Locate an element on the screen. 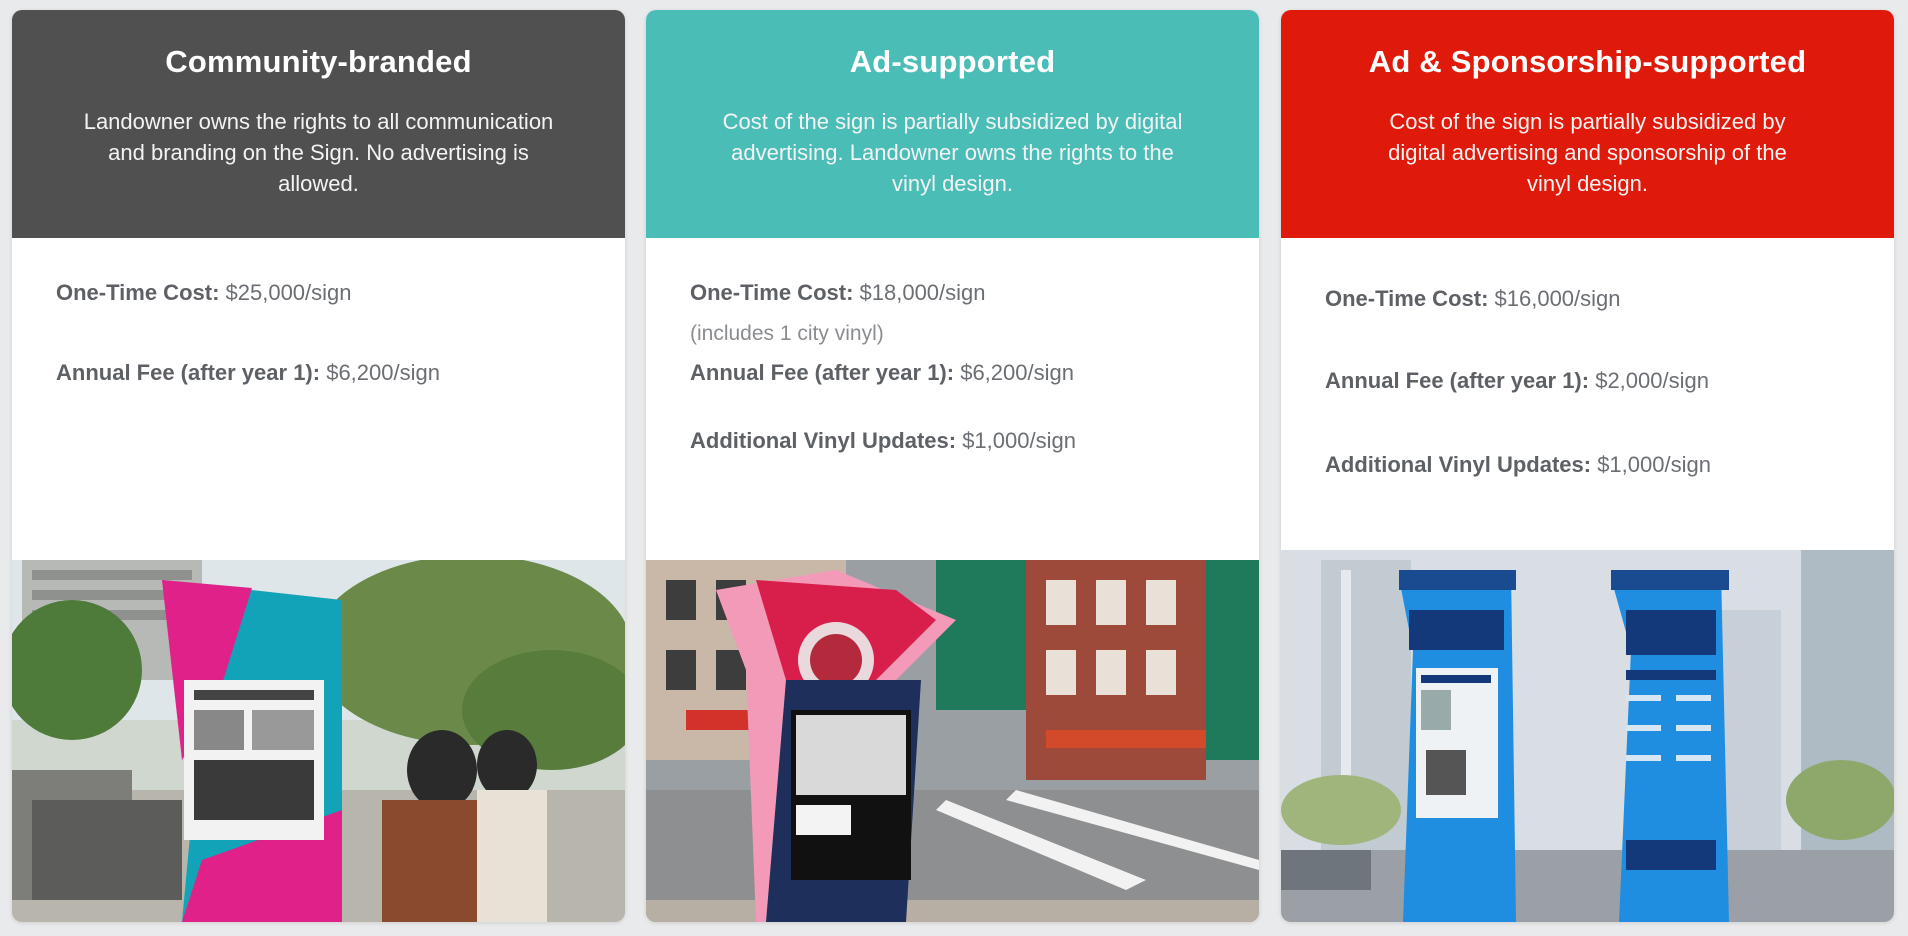 This screenshot has height=936, width=1908. annual-fee-line: Annual Fee (after year 1): $2,000/sign is located at coordinates (1517, 381).